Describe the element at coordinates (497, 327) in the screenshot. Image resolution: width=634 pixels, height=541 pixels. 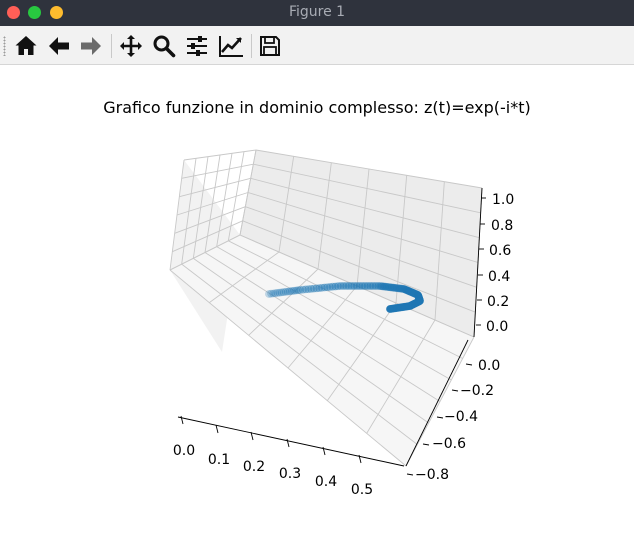
I see `z-tick-label: 0.0` at that location.